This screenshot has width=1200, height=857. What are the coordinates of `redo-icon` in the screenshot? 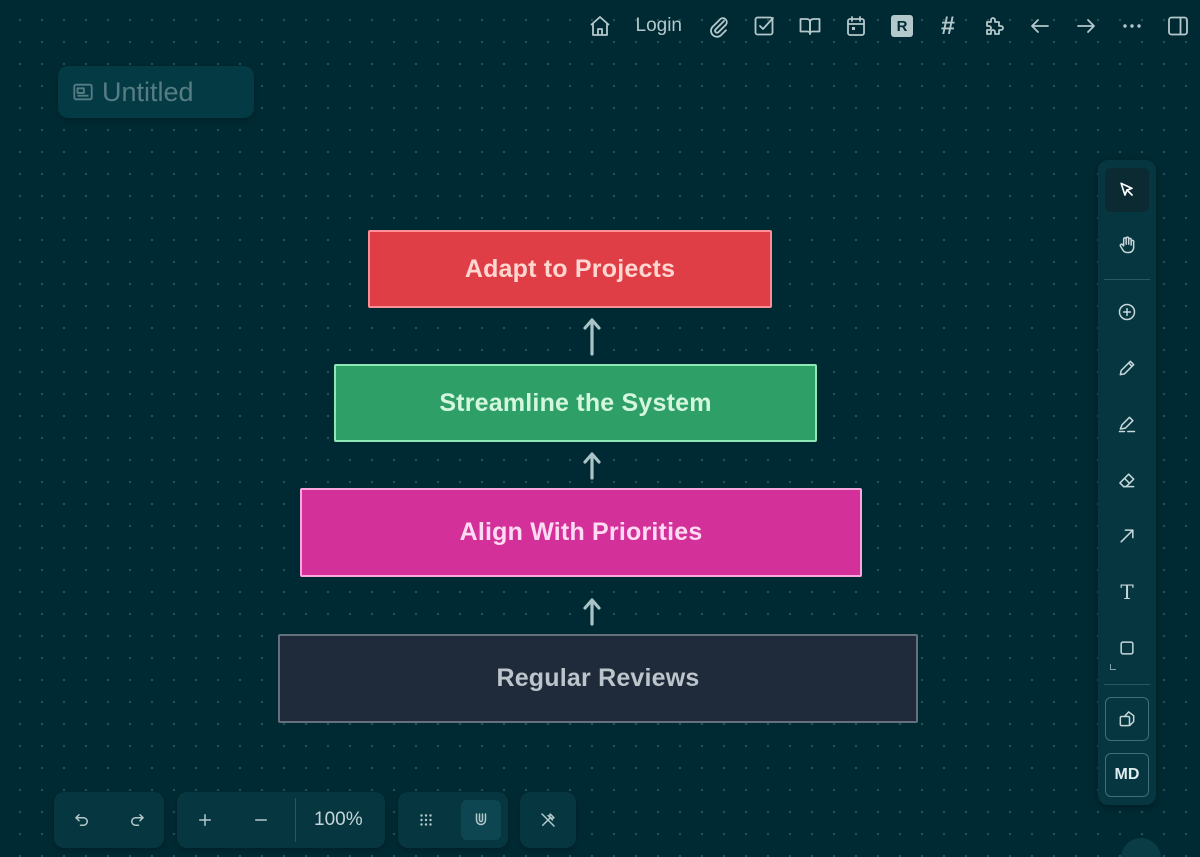 It's located at (137, 820).